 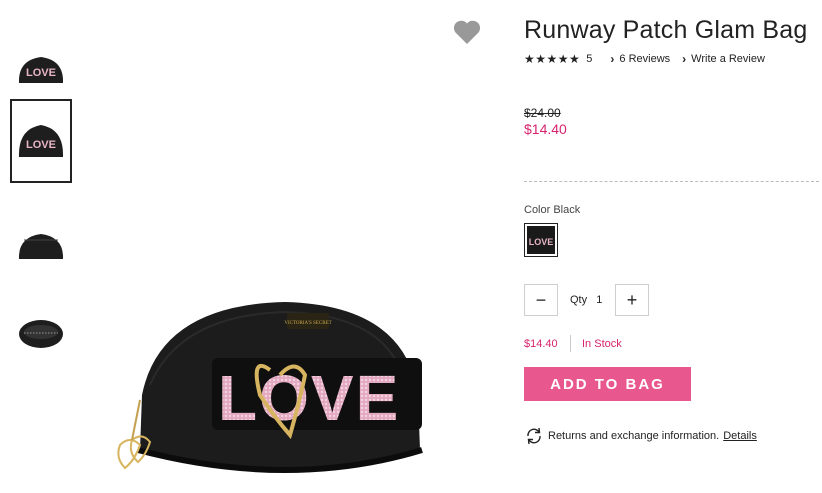 I want to click on divider, so click(x=671, y=181).